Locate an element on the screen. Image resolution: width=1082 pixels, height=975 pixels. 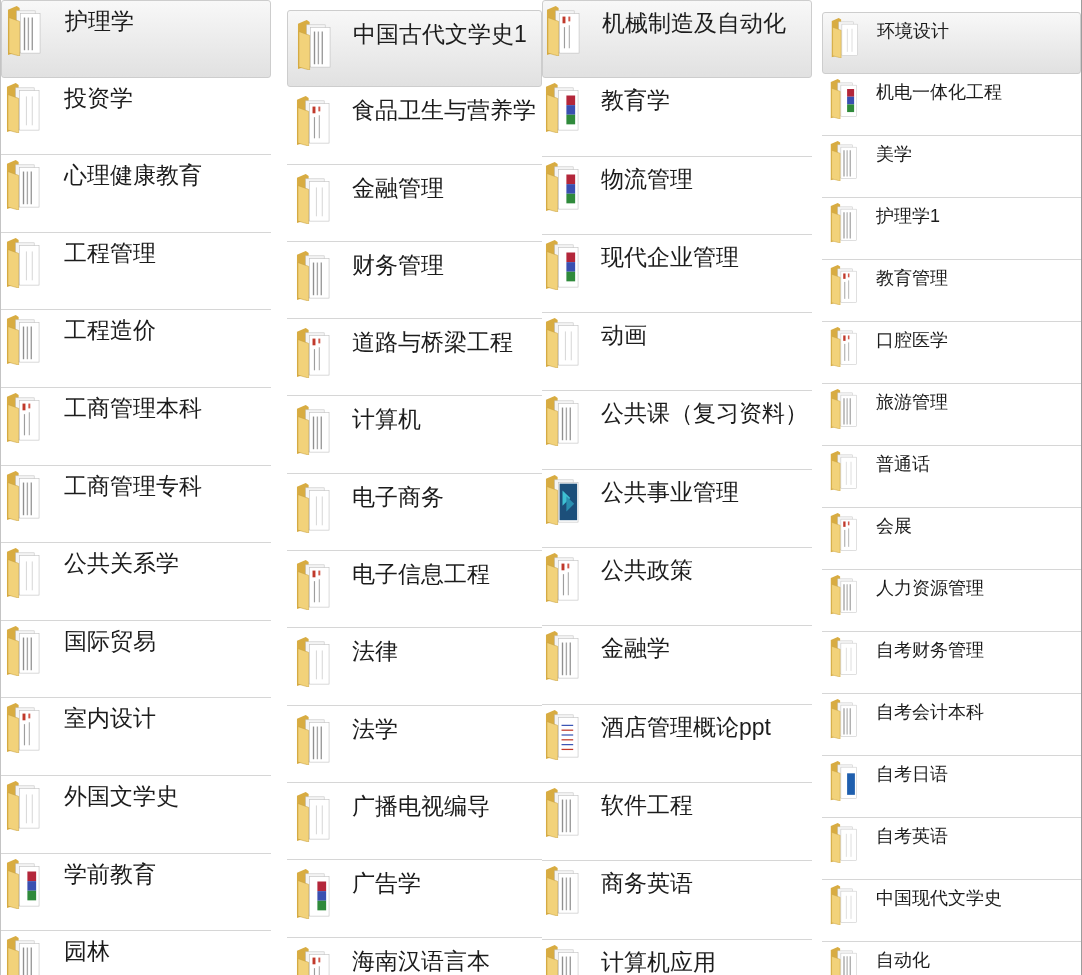
folder-item: 机械制造及自动化 is located at coordinates (677, 39).